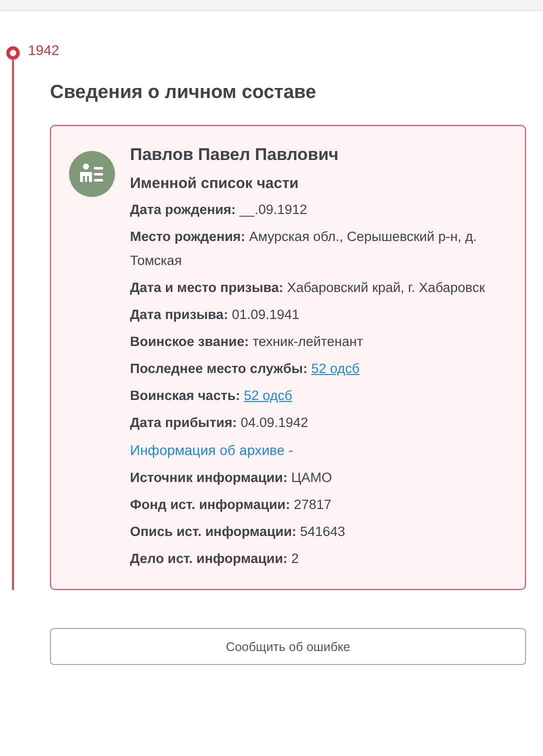 The image size is (543, 756). Describe the element at coordinates (321, 478) in the screenshot. I see `record-field: Источник информации: ЦАМО` at that location.